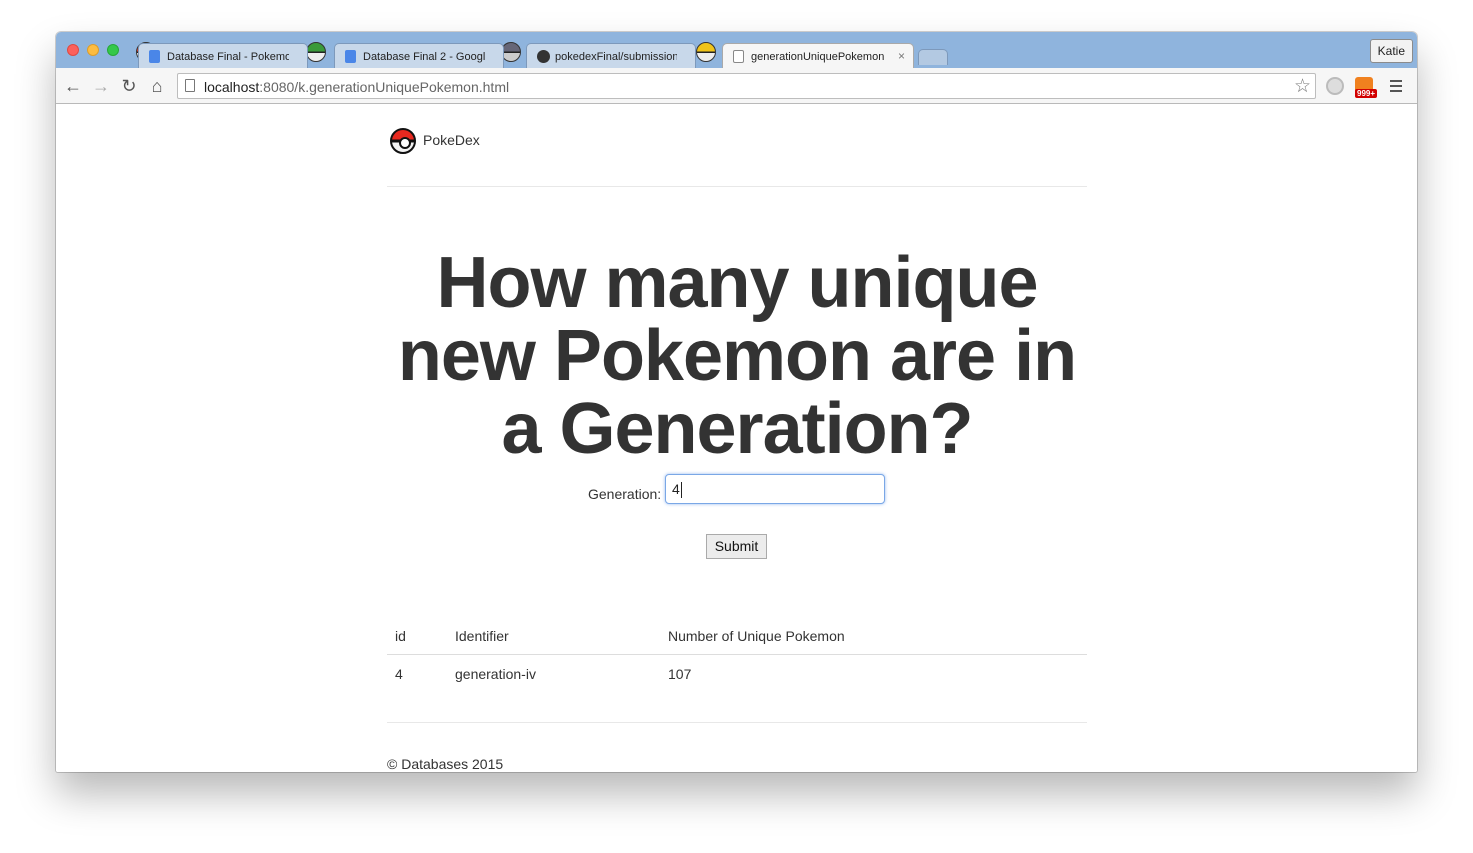 This screenshot has height=853, width=1473. What do you see at coordinates (680, 674) in the screenshot?
I see `cell-unique-count: 107` at bounding box center [680, 674].